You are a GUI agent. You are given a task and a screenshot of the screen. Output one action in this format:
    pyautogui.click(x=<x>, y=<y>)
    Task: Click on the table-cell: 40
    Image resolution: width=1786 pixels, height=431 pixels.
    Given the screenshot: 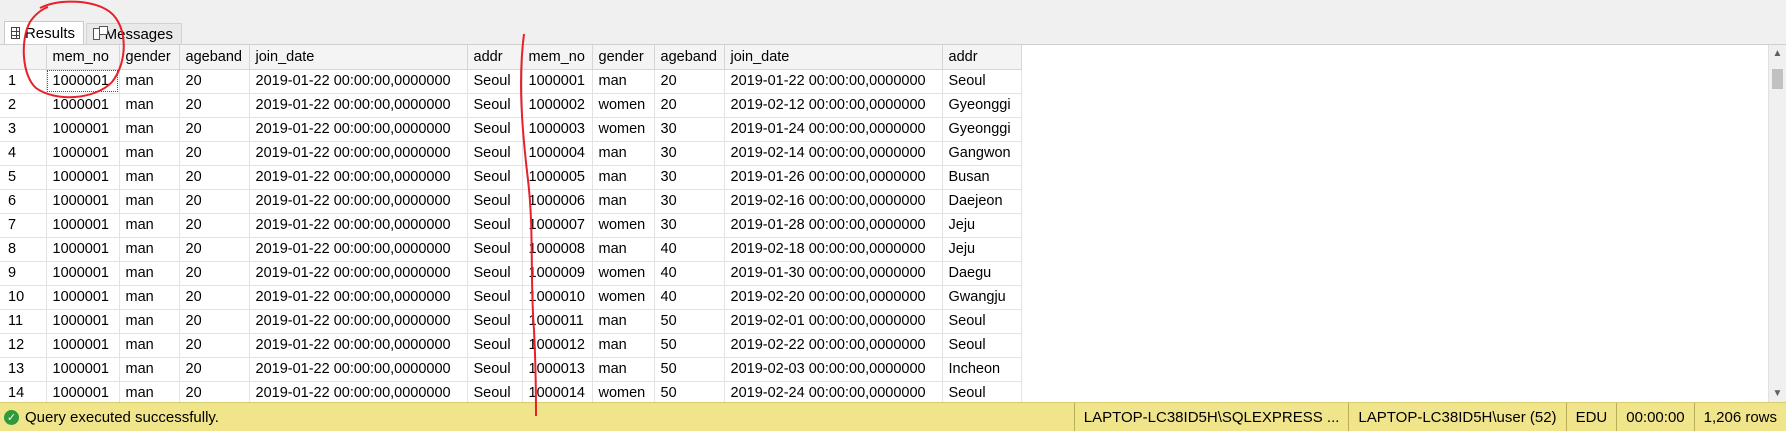 What is the action you would take?
    pyautogui.click(x=689, y=249)
    